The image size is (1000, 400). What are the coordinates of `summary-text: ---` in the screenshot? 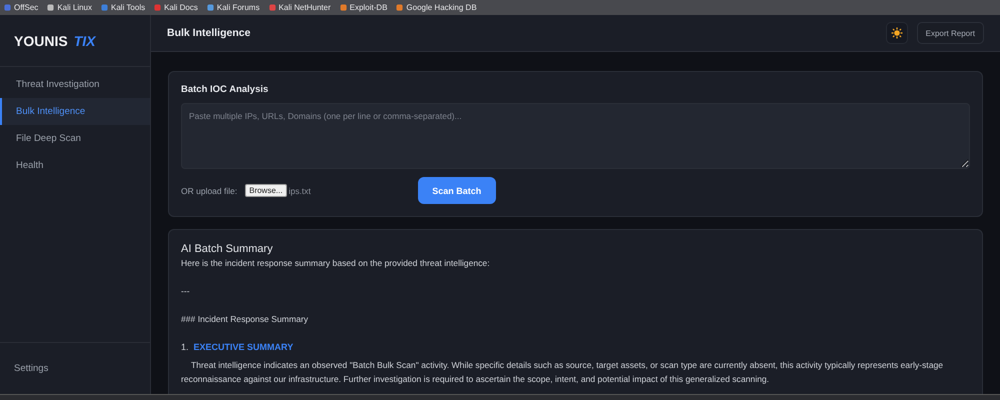 It's located at (186, 291).